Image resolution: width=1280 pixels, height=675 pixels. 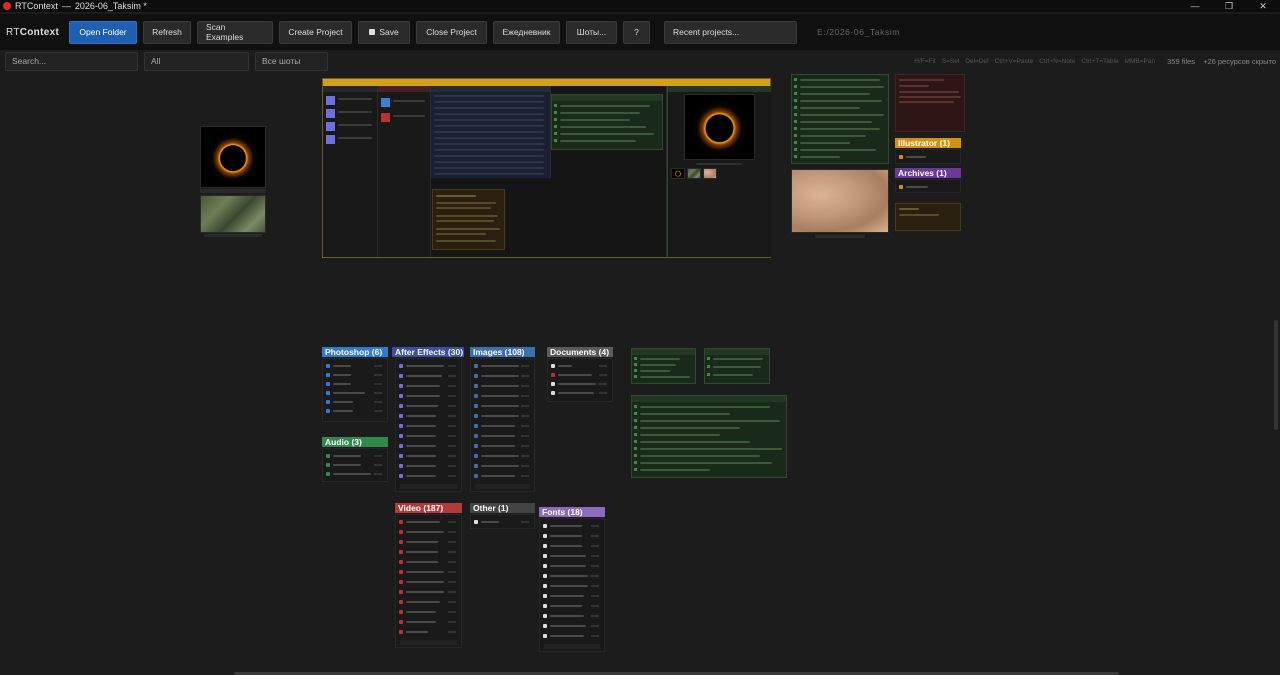 What do you see at coordinates (196, 61) in the screenshot?
I see `type-filter-select: All` at bounding box center [196, 61].